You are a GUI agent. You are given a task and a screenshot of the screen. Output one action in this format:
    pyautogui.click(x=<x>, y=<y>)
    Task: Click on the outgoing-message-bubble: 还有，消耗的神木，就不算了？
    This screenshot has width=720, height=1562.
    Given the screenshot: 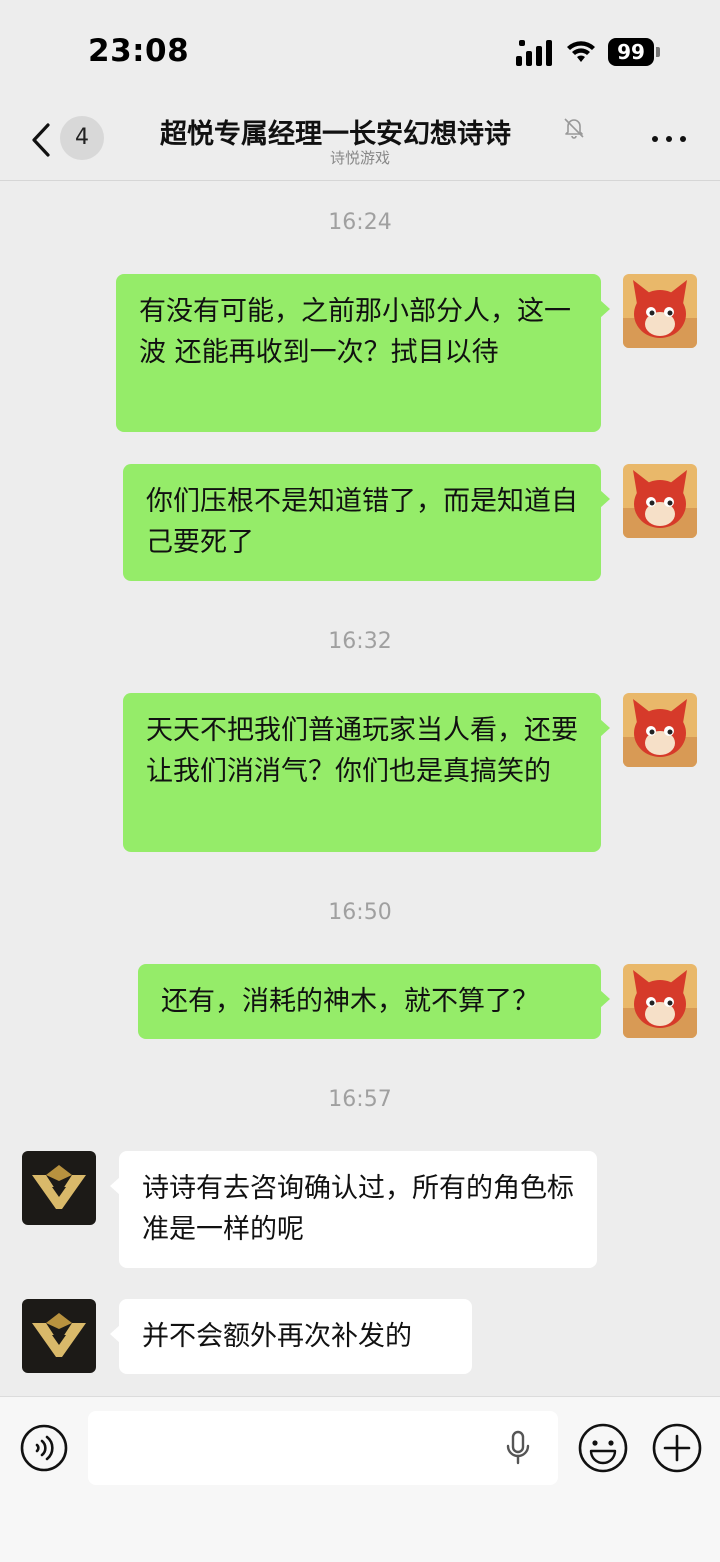 What is the action you would take?
    pyautogui.click(x=374, y=1001)
    